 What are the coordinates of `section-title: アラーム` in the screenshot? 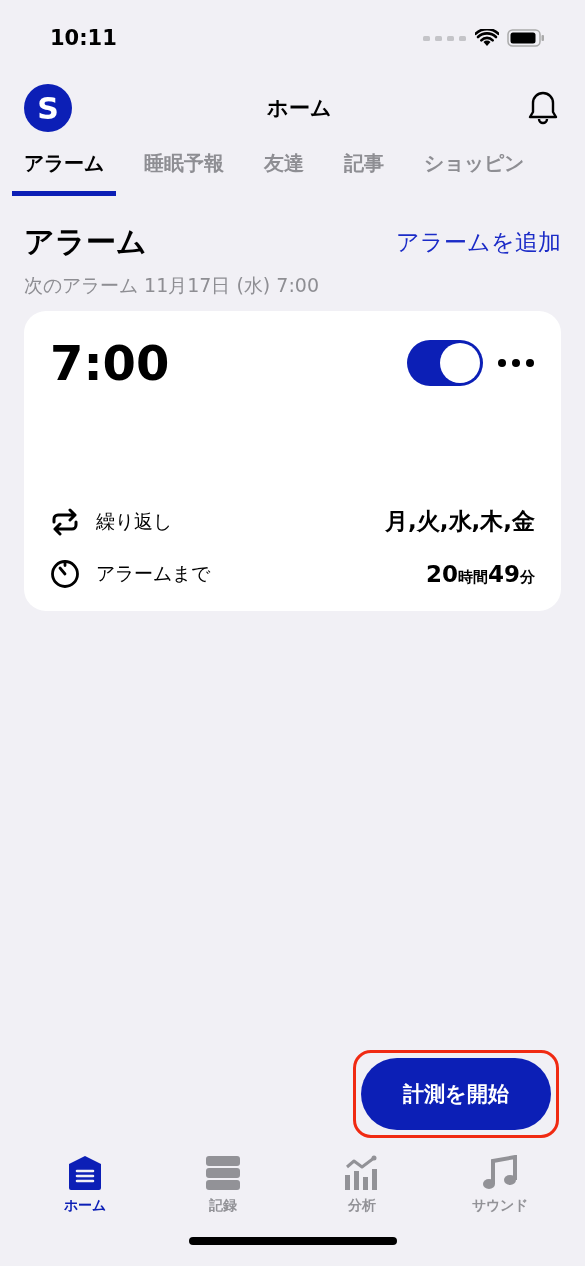 It's located at (85, 242).